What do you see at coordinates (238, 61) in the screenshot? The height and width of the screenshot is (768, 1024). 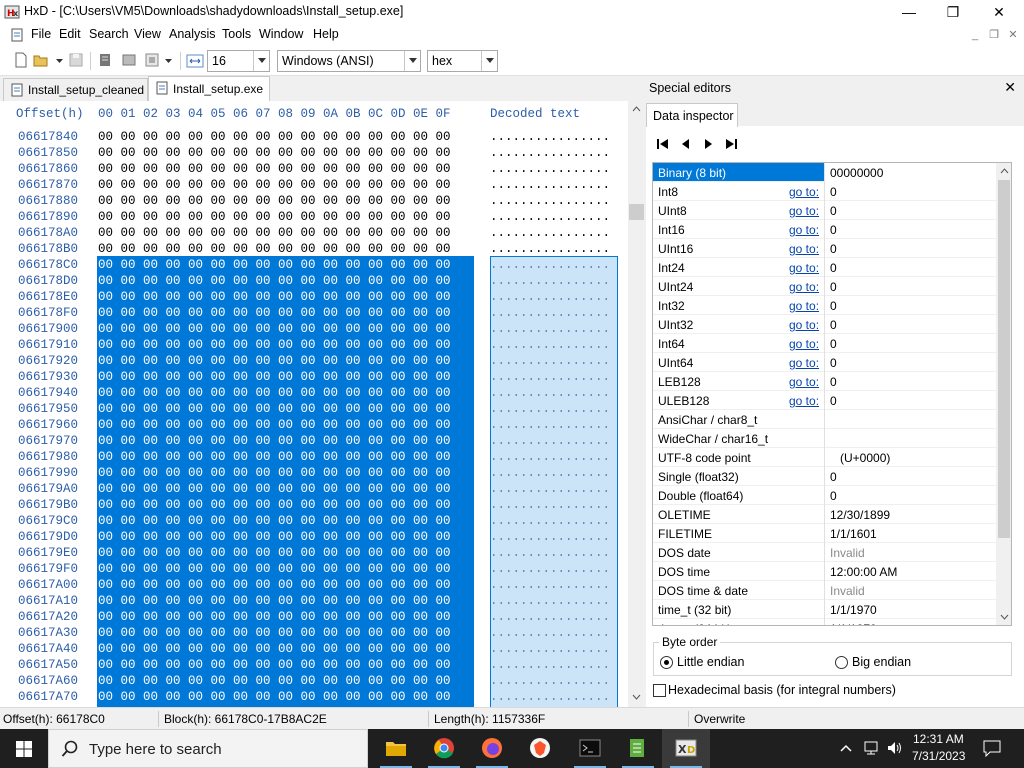 I see `bytes-per-row-select: 16` at bounding box center [238, 61].